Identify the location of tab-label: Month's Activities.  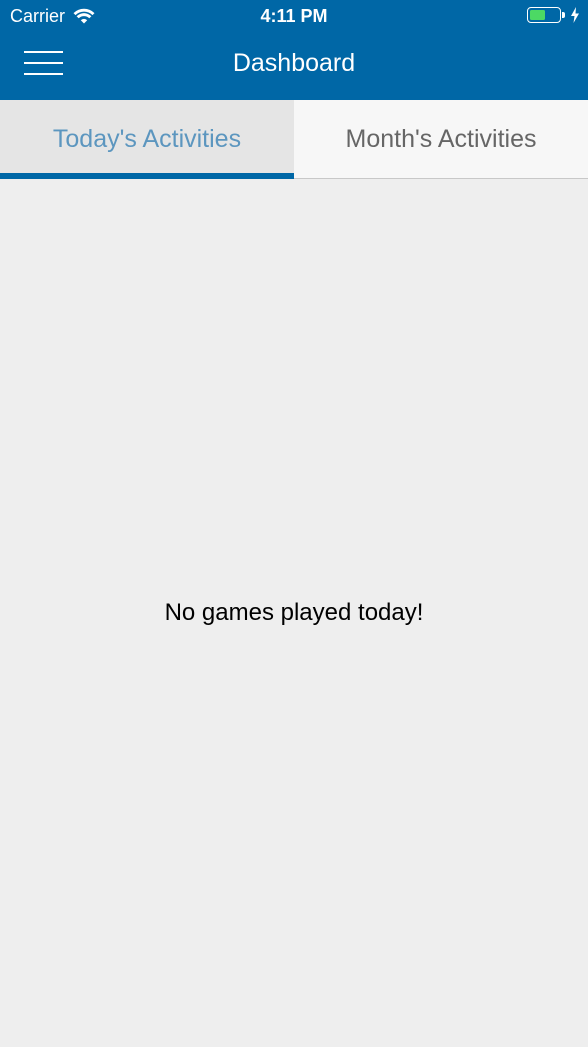
(441, 138).